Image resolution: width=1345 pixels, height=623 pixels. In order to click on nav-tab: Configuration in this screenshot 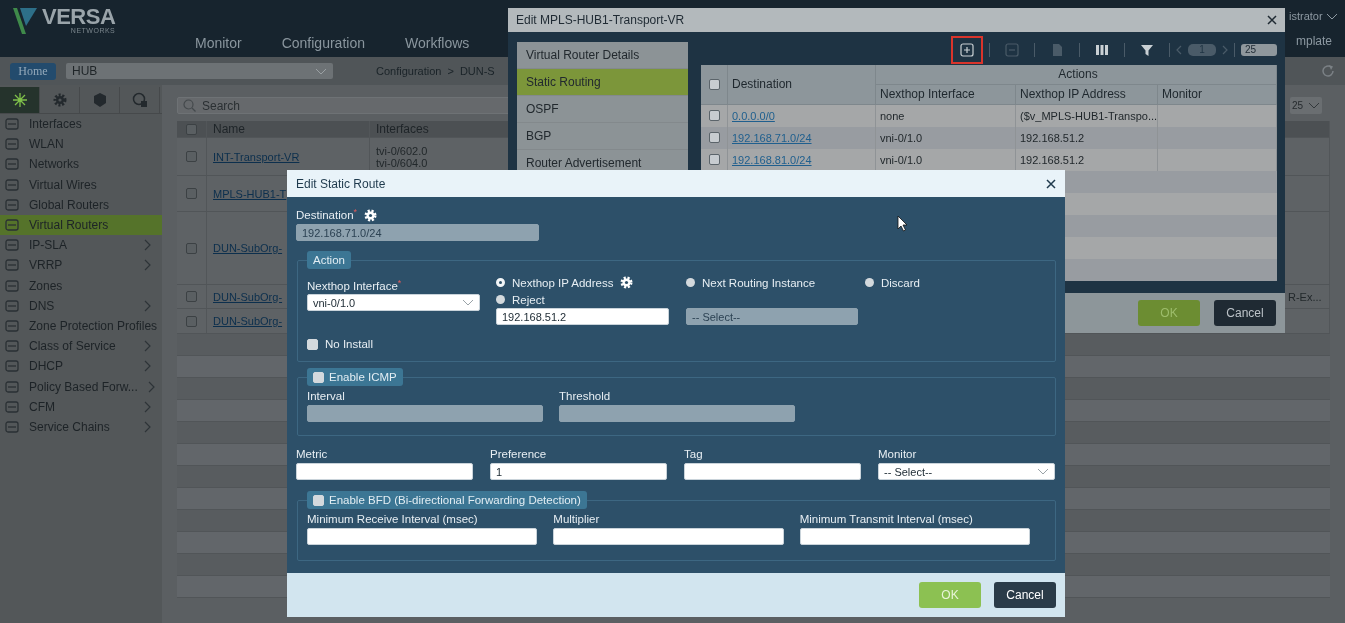, I will do `click(323, 43)`.